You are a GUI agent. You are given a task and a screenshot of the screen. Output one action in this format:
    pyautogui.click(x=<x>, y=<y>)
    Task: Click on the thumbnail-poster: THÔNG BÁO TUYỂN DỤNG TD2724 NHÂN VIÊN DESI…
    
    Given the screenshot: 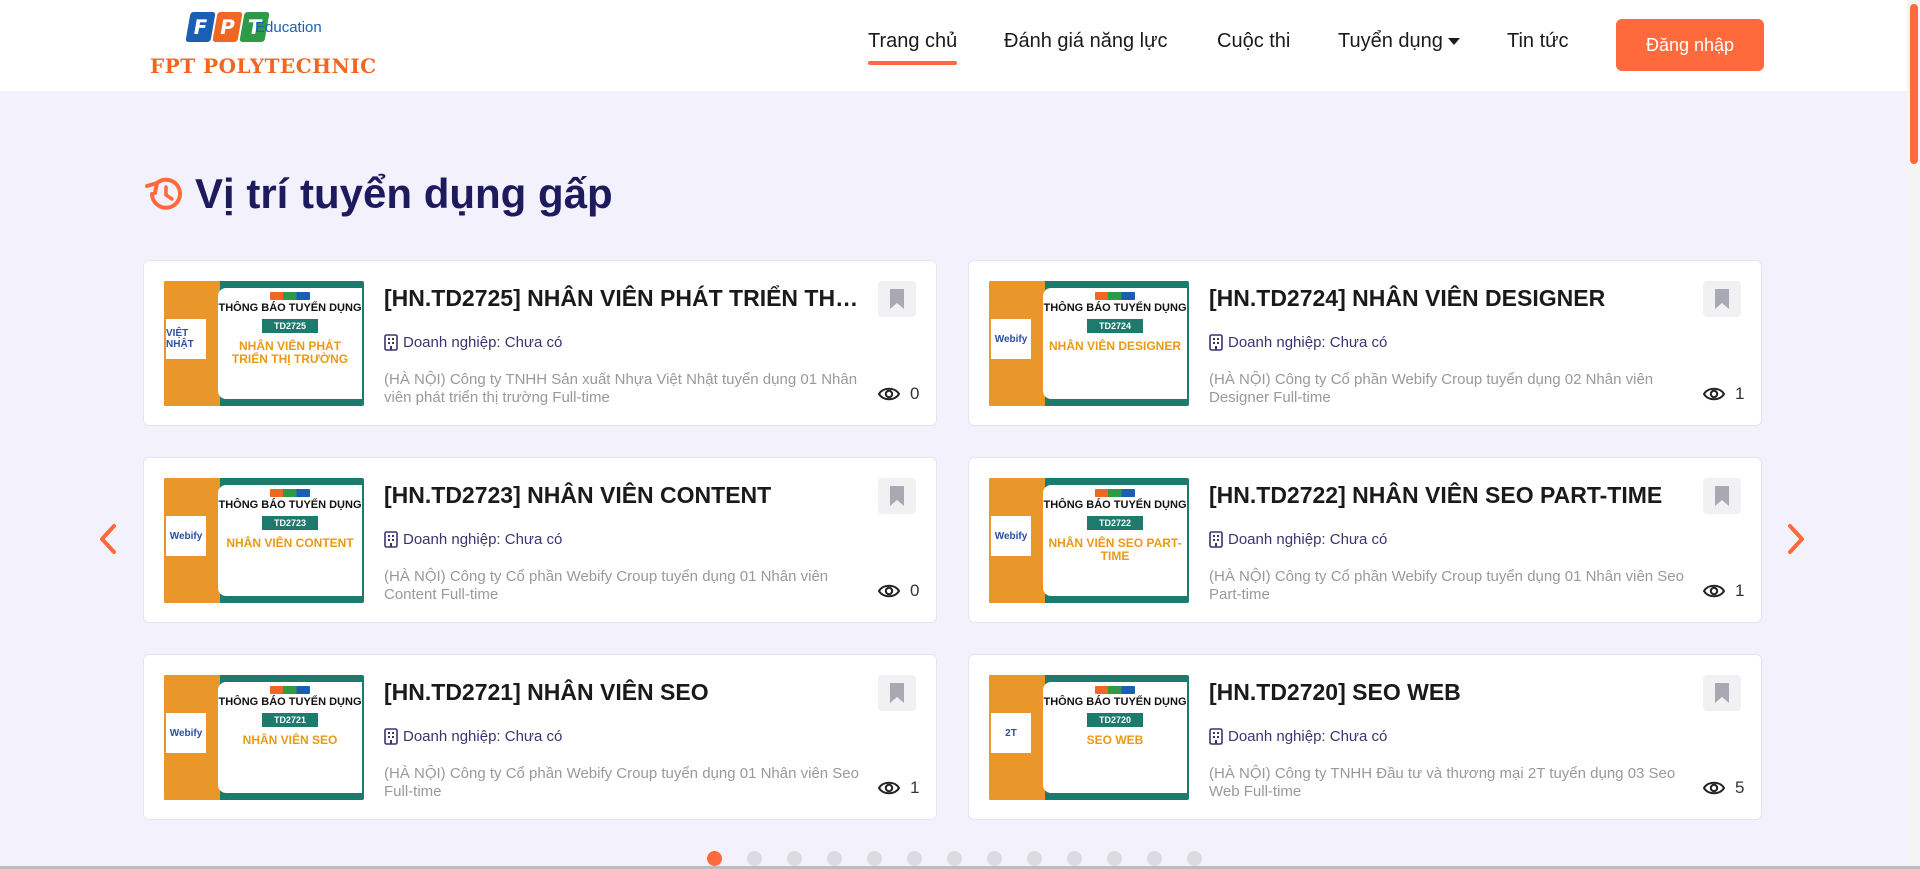 What is the action you would take?
    pyautogui.click(x=1115, y=343)
    